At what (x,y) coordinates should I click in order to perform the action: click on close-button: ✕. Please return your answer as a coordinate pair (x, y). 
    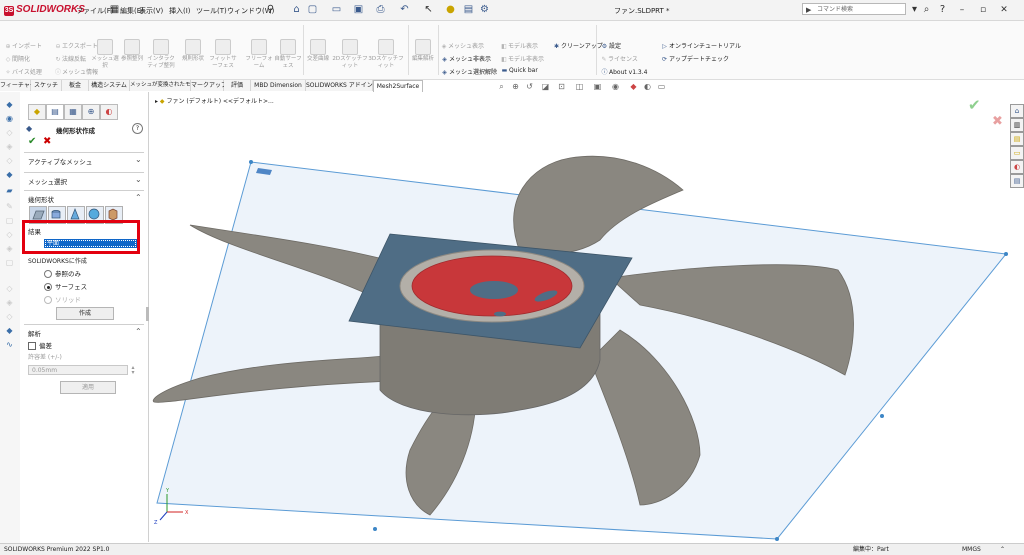
    Looking at the image, I should click on (1004, 10).